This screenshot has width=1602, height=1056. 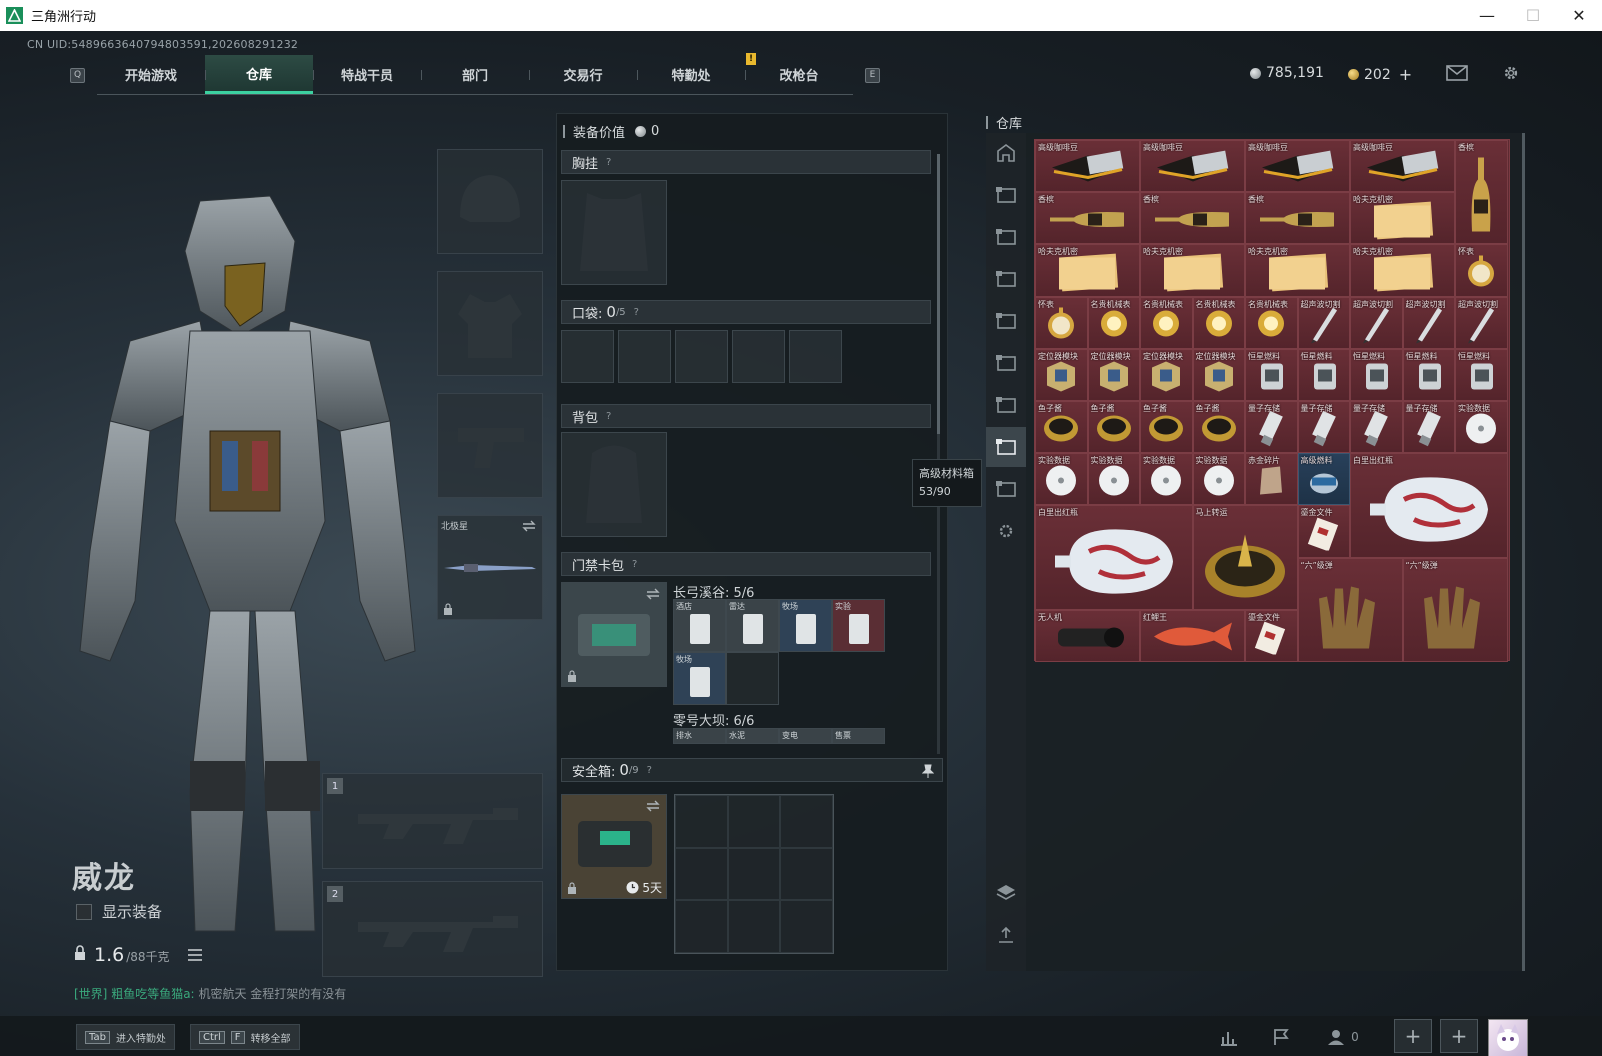 What do you see at coordinates (210, 993) in the screenshot?
I see `world-chat-line: [世界] 粗鱼吃等鱼猫a: 机密航天 金程打架的有没有` at bounding box center [210, 993].